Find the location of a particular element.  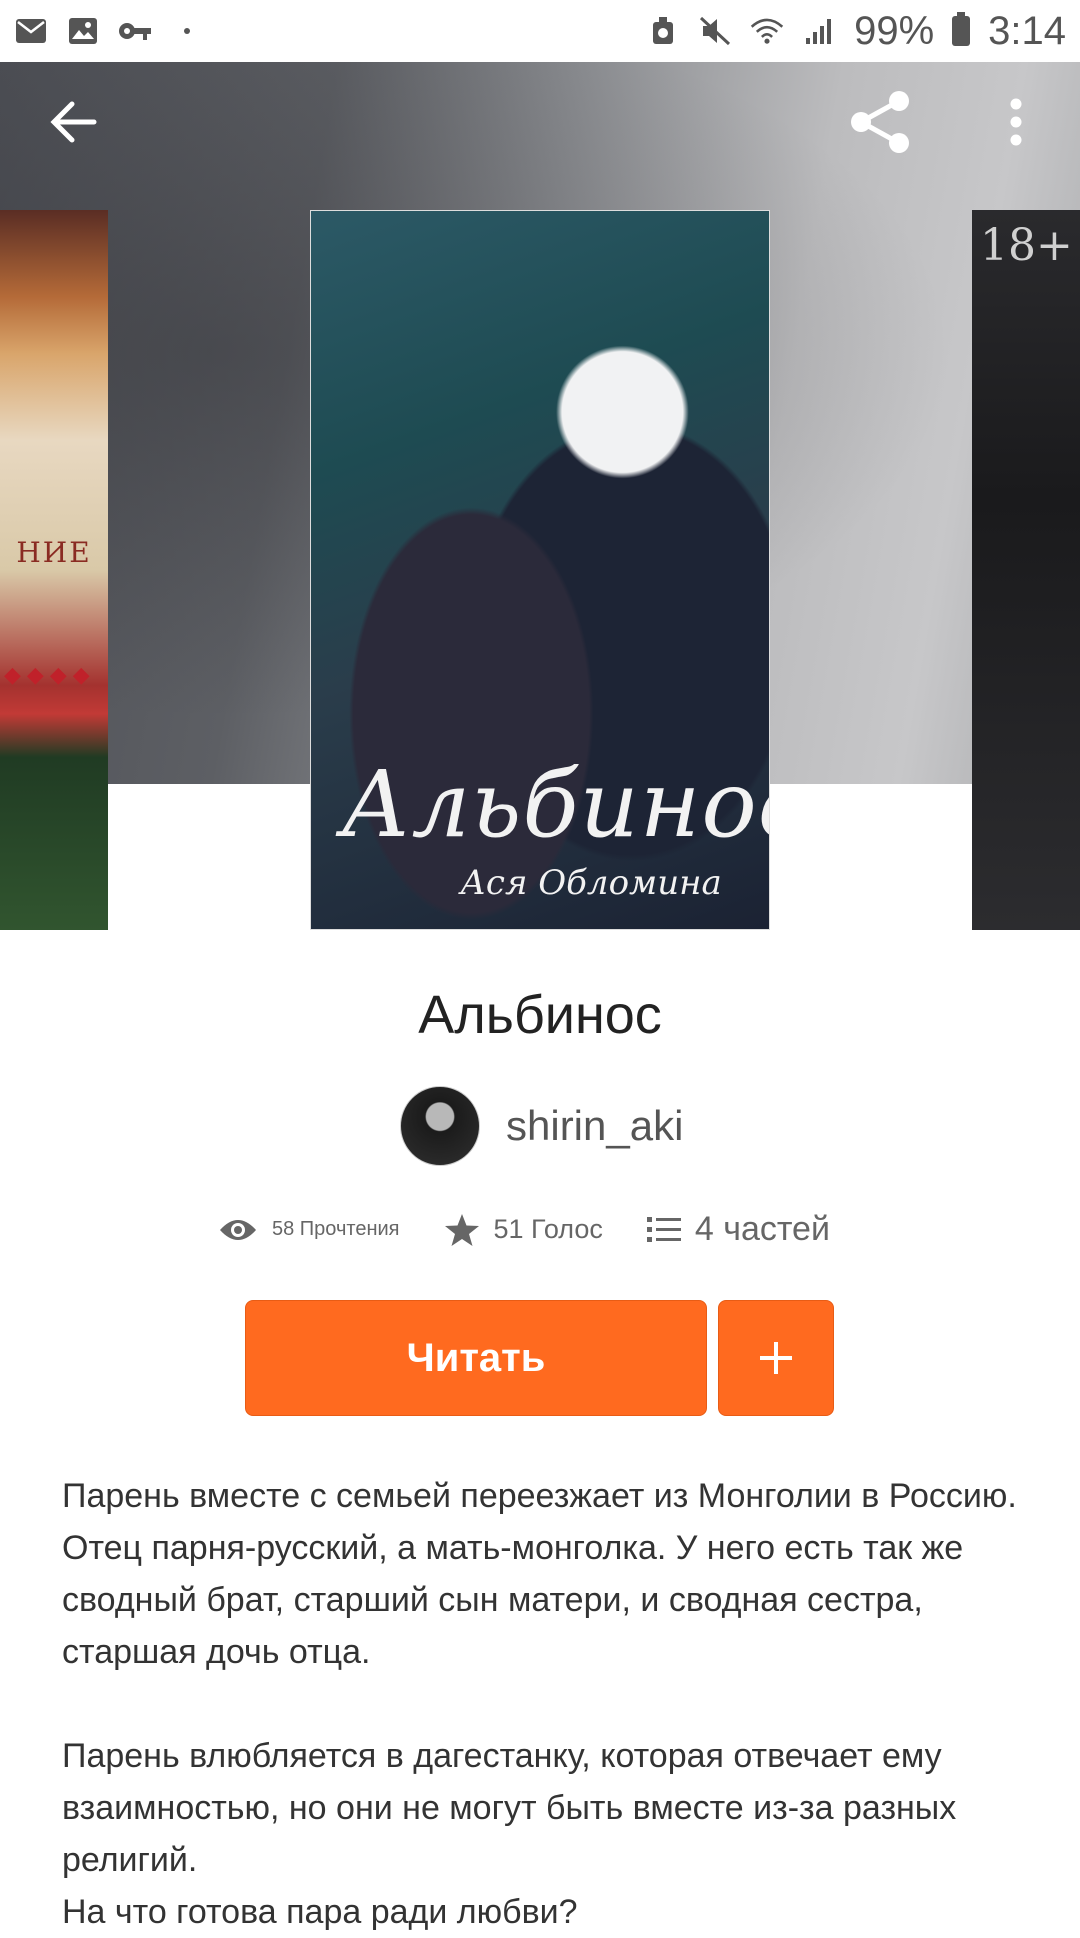

cover-author: Ася Обломина is located at coordinates (591, 883).